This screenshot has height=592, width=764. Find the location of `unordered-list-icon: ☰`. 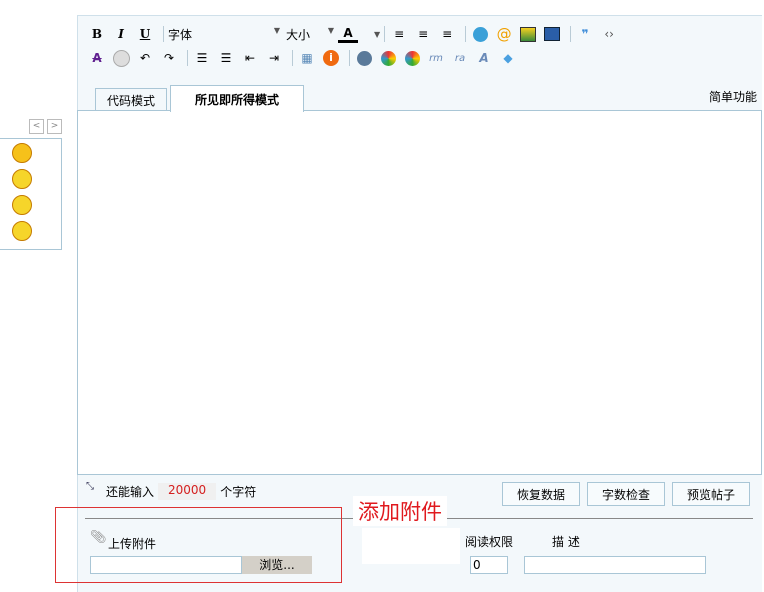

unordered-list-icon: ☰ is located at coordinates (226, 58).